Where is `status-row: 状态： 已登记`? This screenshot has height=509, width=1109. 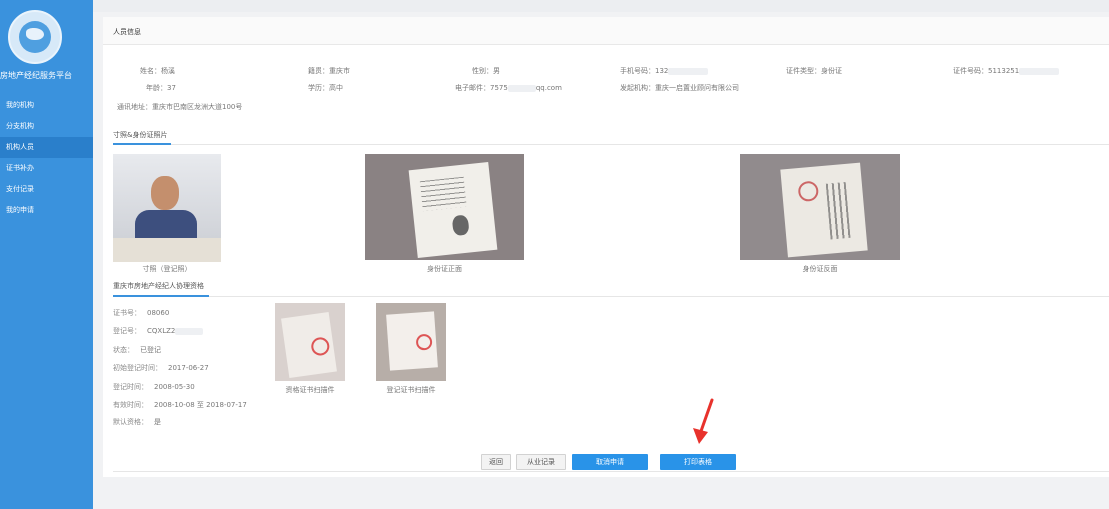 status-row: 状态： 已登记 is located at coordinates (137, 350).